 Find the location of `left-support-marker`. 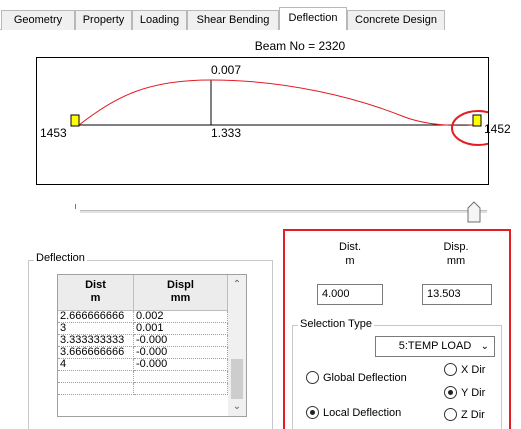

left-support-marker is located at coordinates (75, 120).